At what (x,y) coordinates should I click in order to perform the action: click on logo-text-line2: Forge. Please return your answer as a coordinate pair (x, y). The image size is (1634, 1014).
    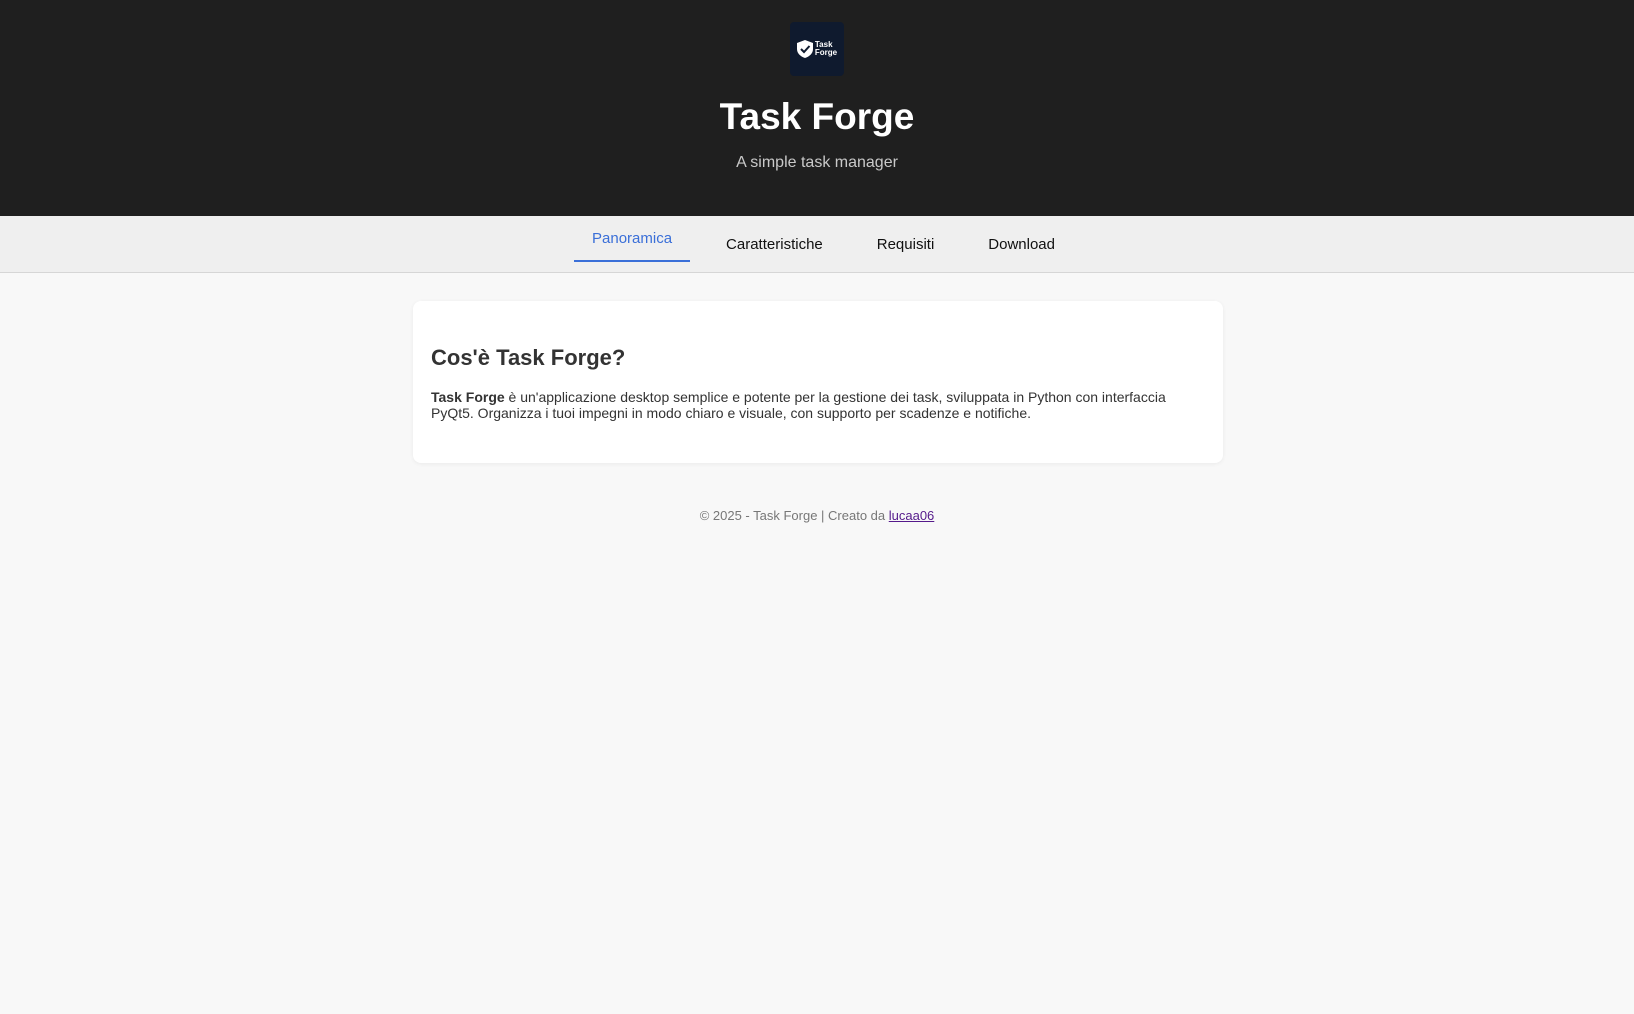
    Looking at the image, I should click on (826, 52).